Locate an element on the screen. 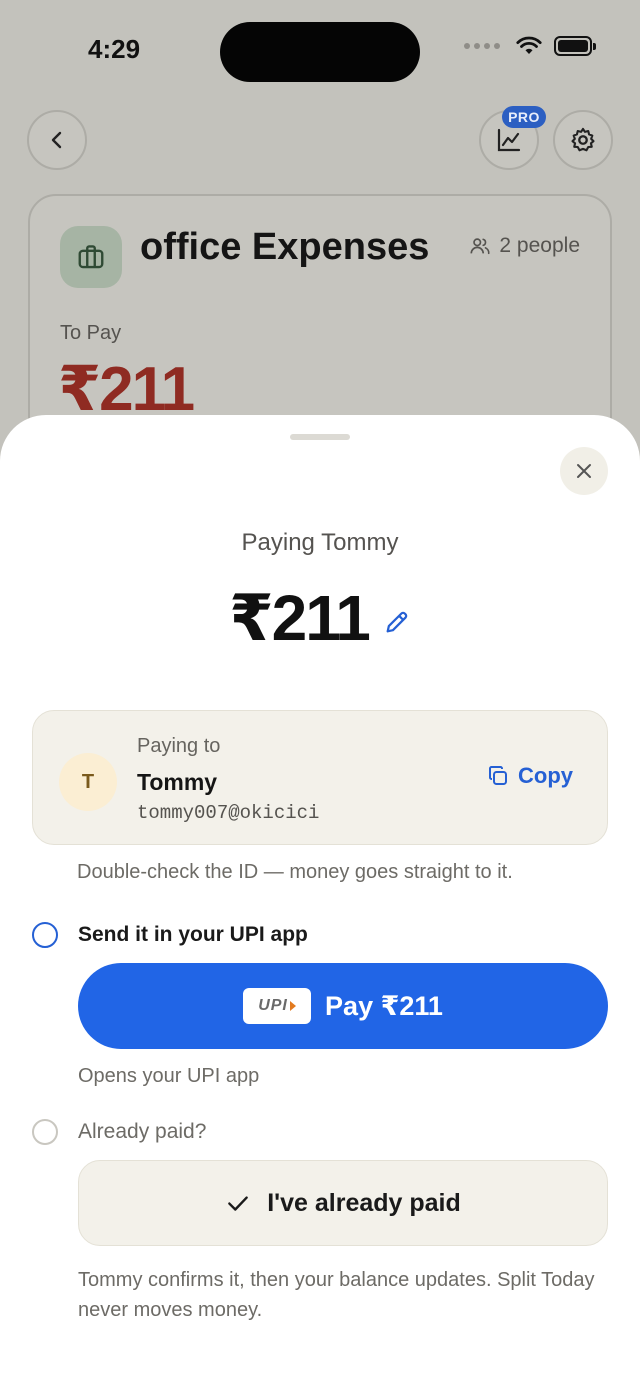 Image resolution: width=640 pixels, height=1392 pixels. option-paid-label: Already paid? is located at coordinates (142, 1131).